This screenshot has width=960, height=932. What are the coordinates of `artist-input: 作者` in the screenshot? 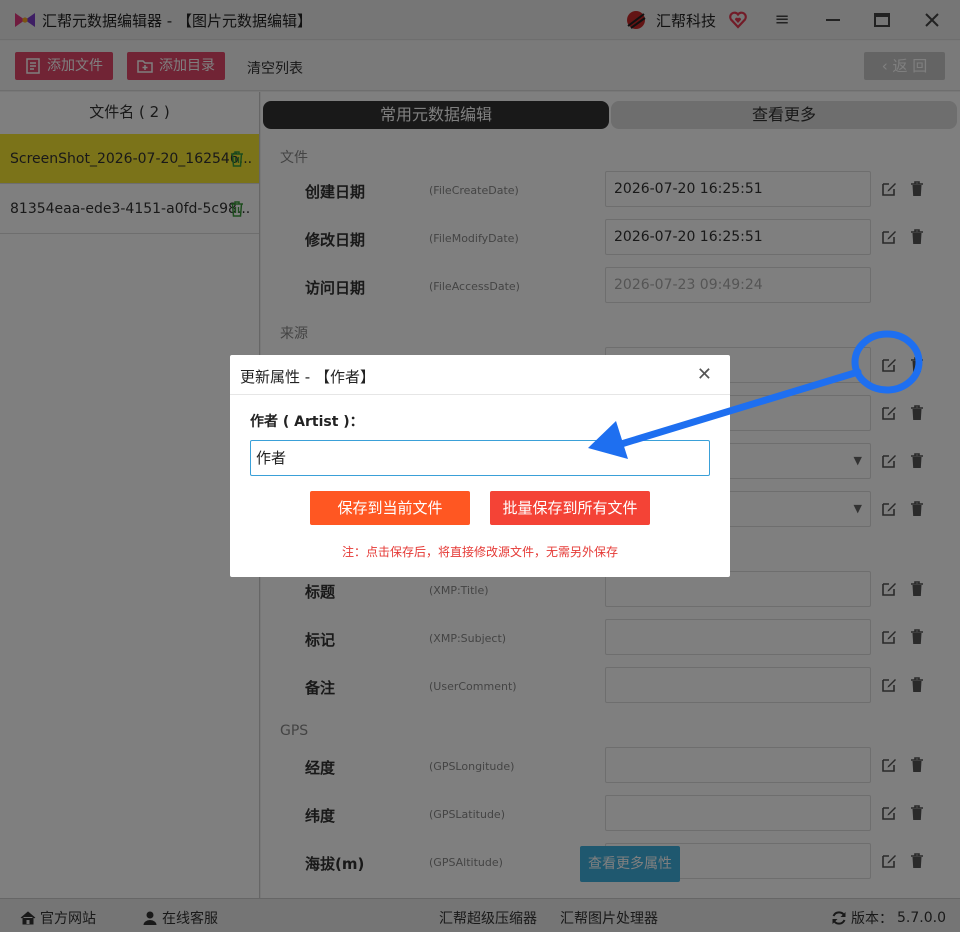 It's located at (480, 458).